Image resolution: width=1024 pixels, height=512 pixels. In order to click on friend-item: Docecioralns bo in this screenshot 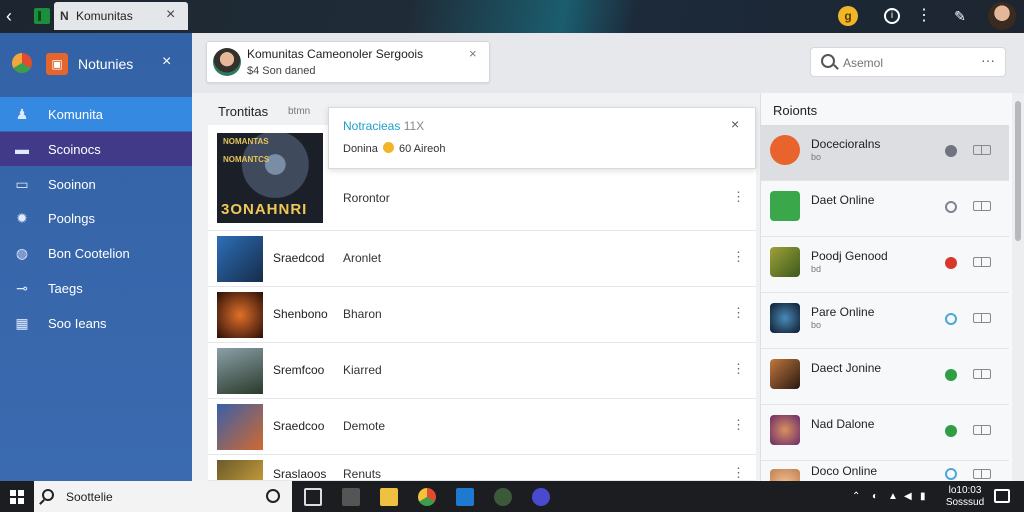, I will do `click(885, 153)`.